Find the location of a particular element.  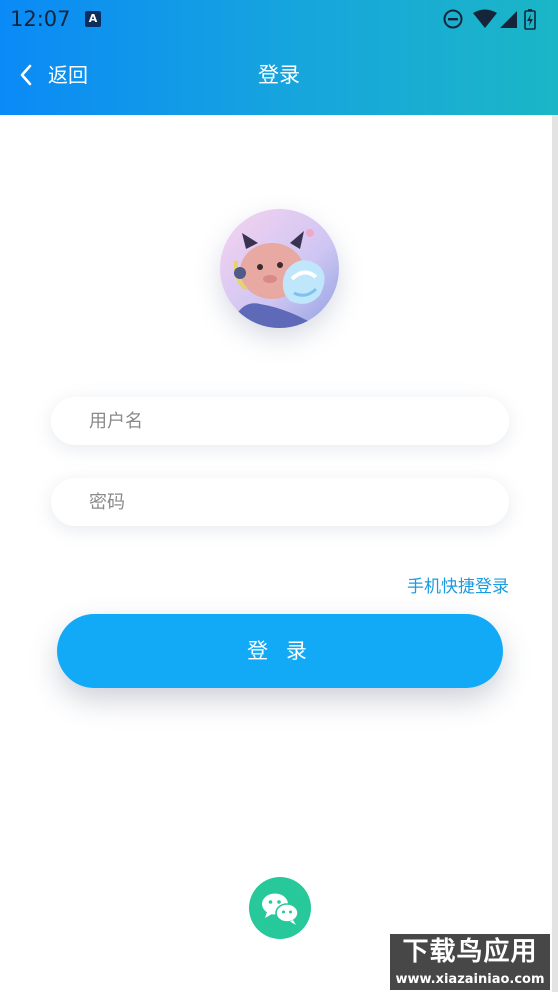

phone-quick-login-link: 手机快捷登录 is located at coordinates (458, 587).